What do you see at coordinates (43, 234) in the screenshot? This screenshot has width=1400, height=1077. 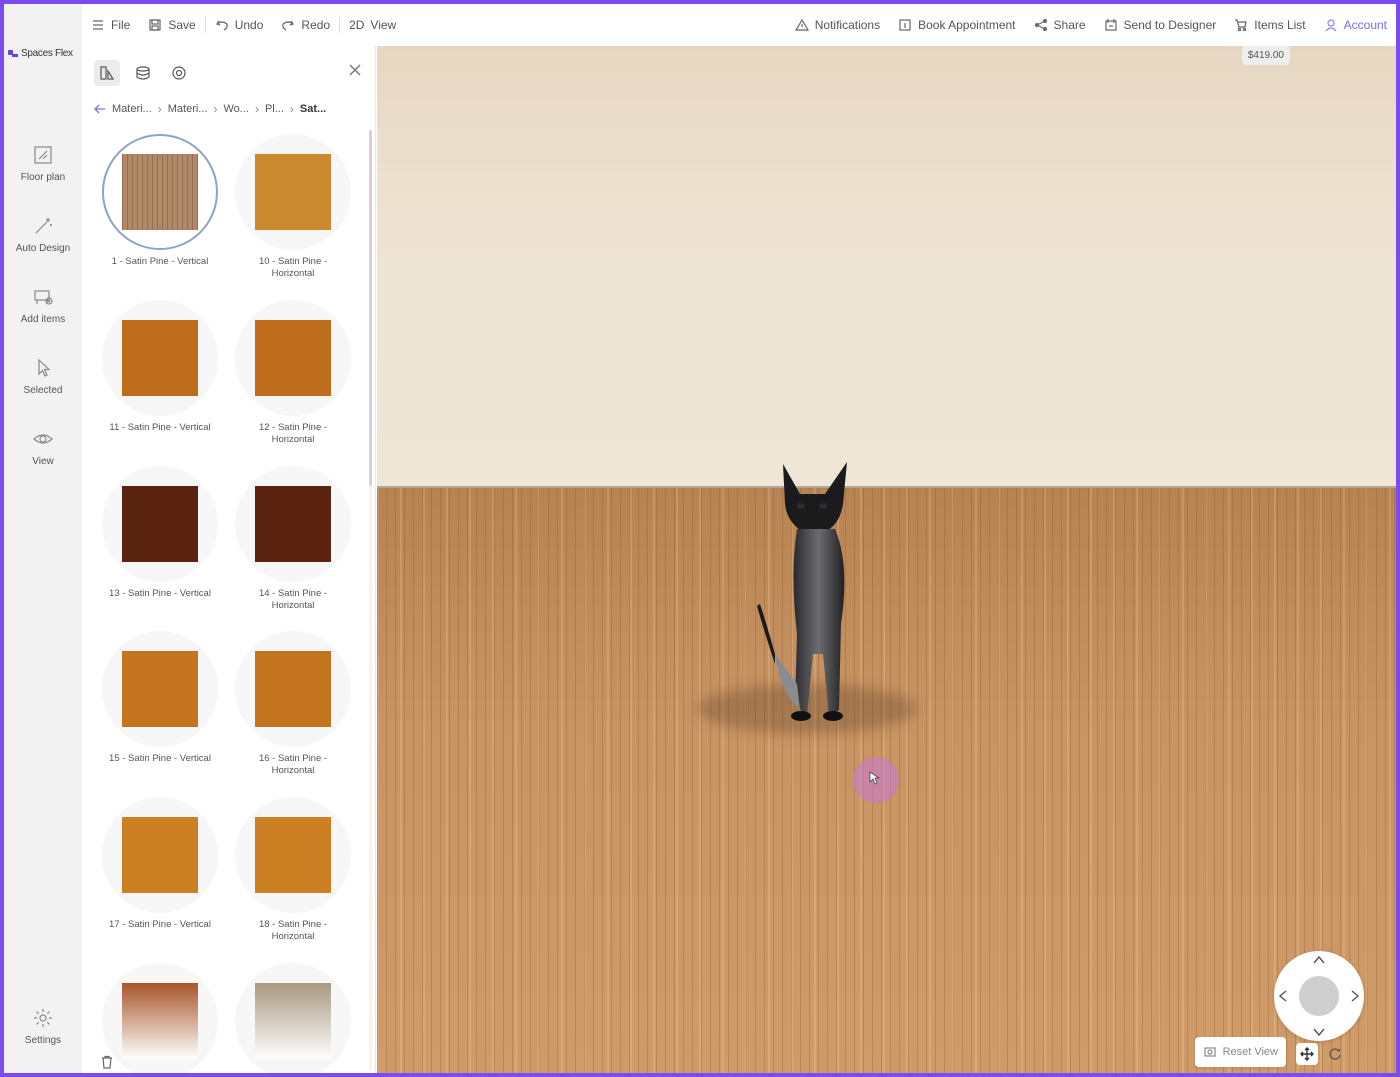 I see `rail-item-auto-design: Auto Design` at bounding box center [43, 234].